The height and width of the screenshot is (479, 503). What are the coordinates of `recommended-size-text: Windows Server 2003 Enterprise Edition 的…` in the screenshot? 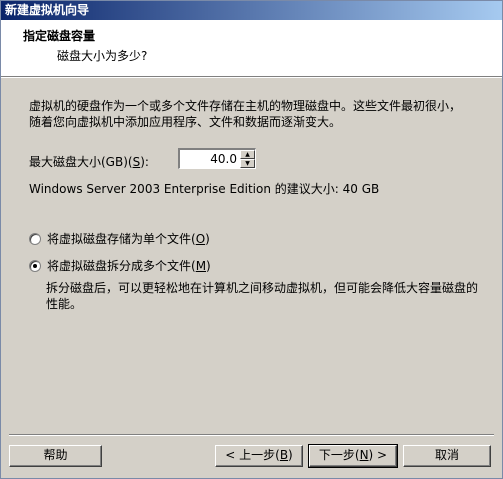 It's located at (204, 189).